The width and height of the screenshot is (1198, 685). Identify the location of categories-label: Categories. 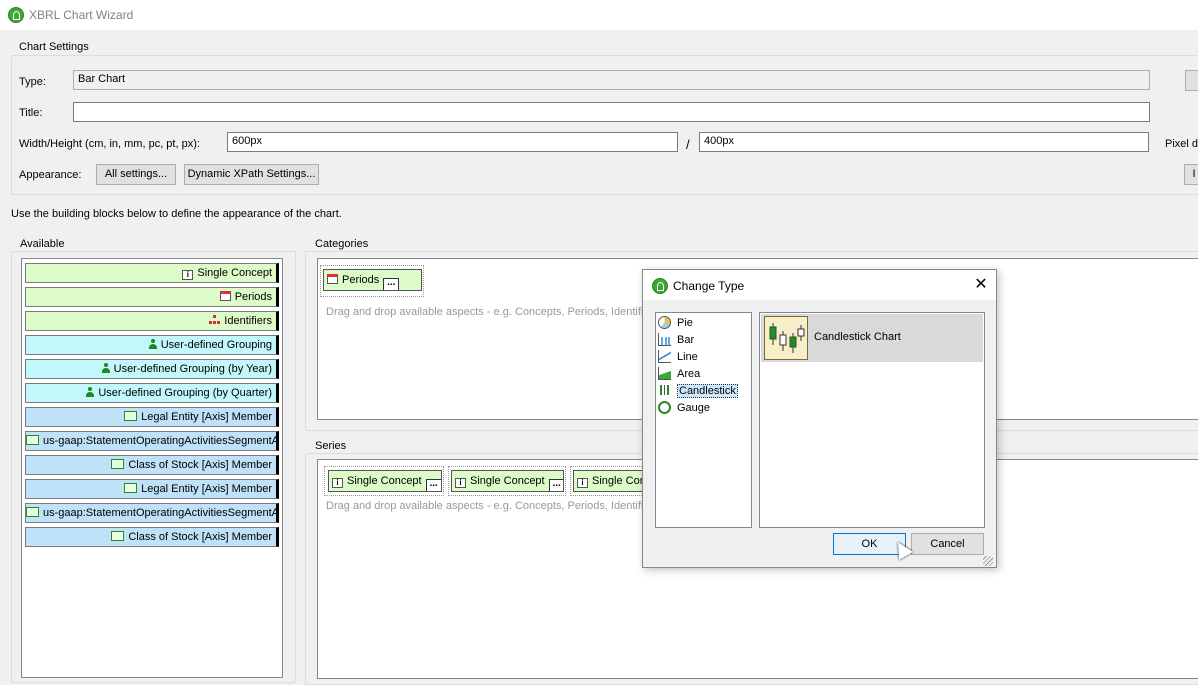
(342, 244).